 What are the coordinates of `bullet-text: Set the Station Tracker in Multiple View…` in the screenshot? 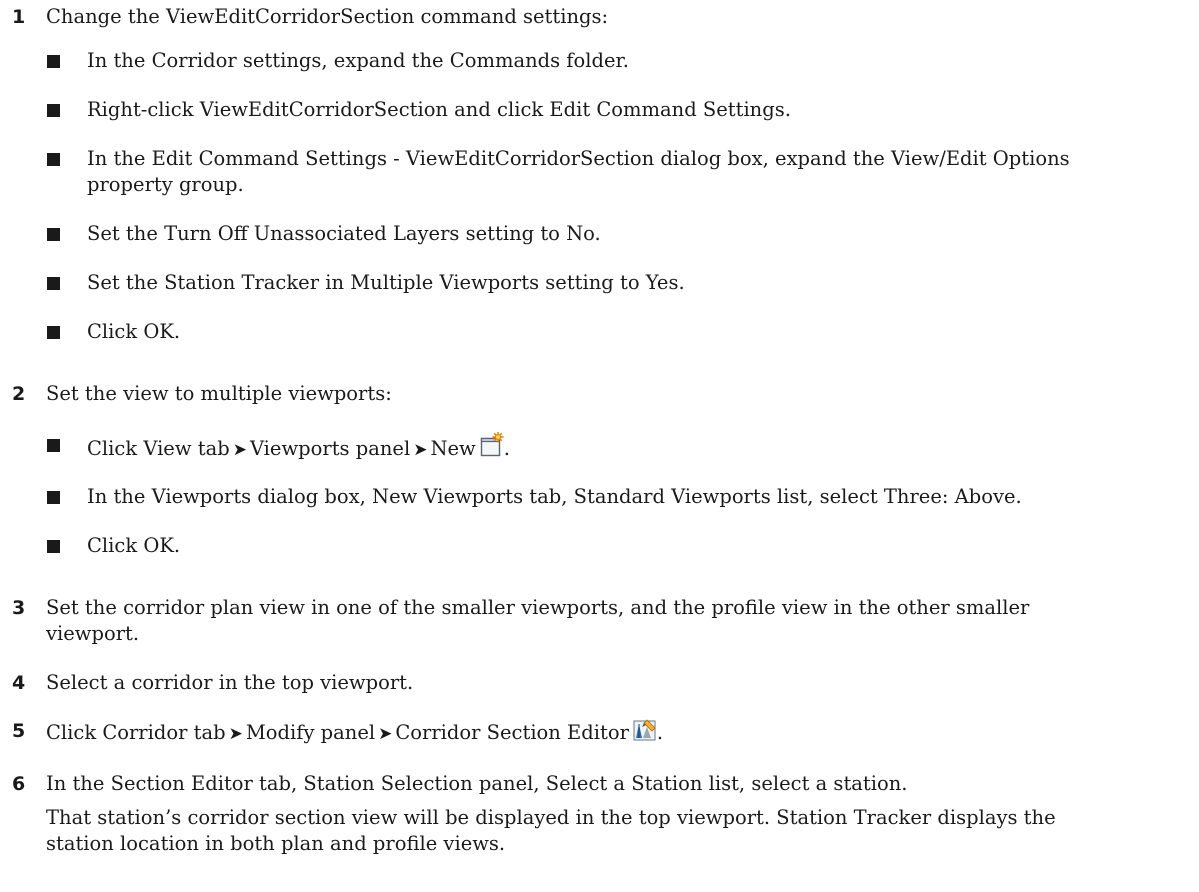 It's located at (386, 282).